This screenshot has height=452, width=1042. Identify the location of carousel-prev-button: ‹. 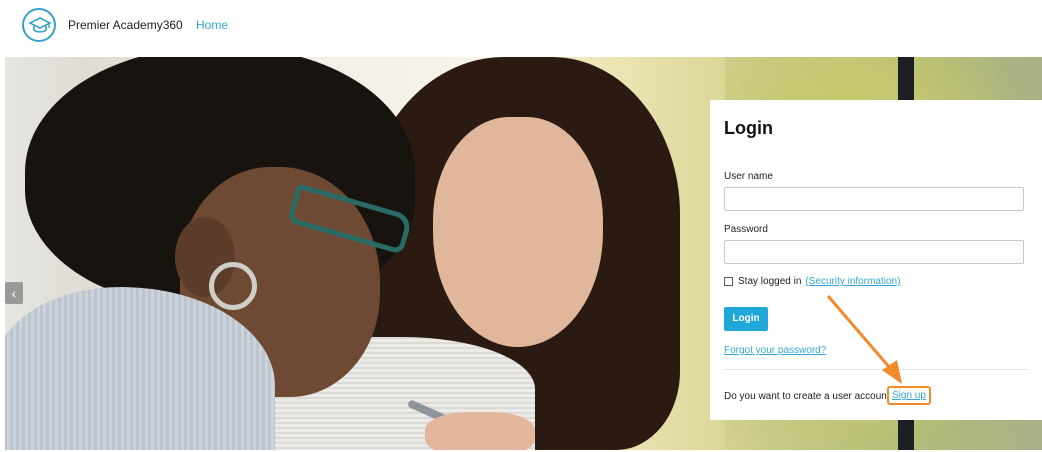
(14, 293).